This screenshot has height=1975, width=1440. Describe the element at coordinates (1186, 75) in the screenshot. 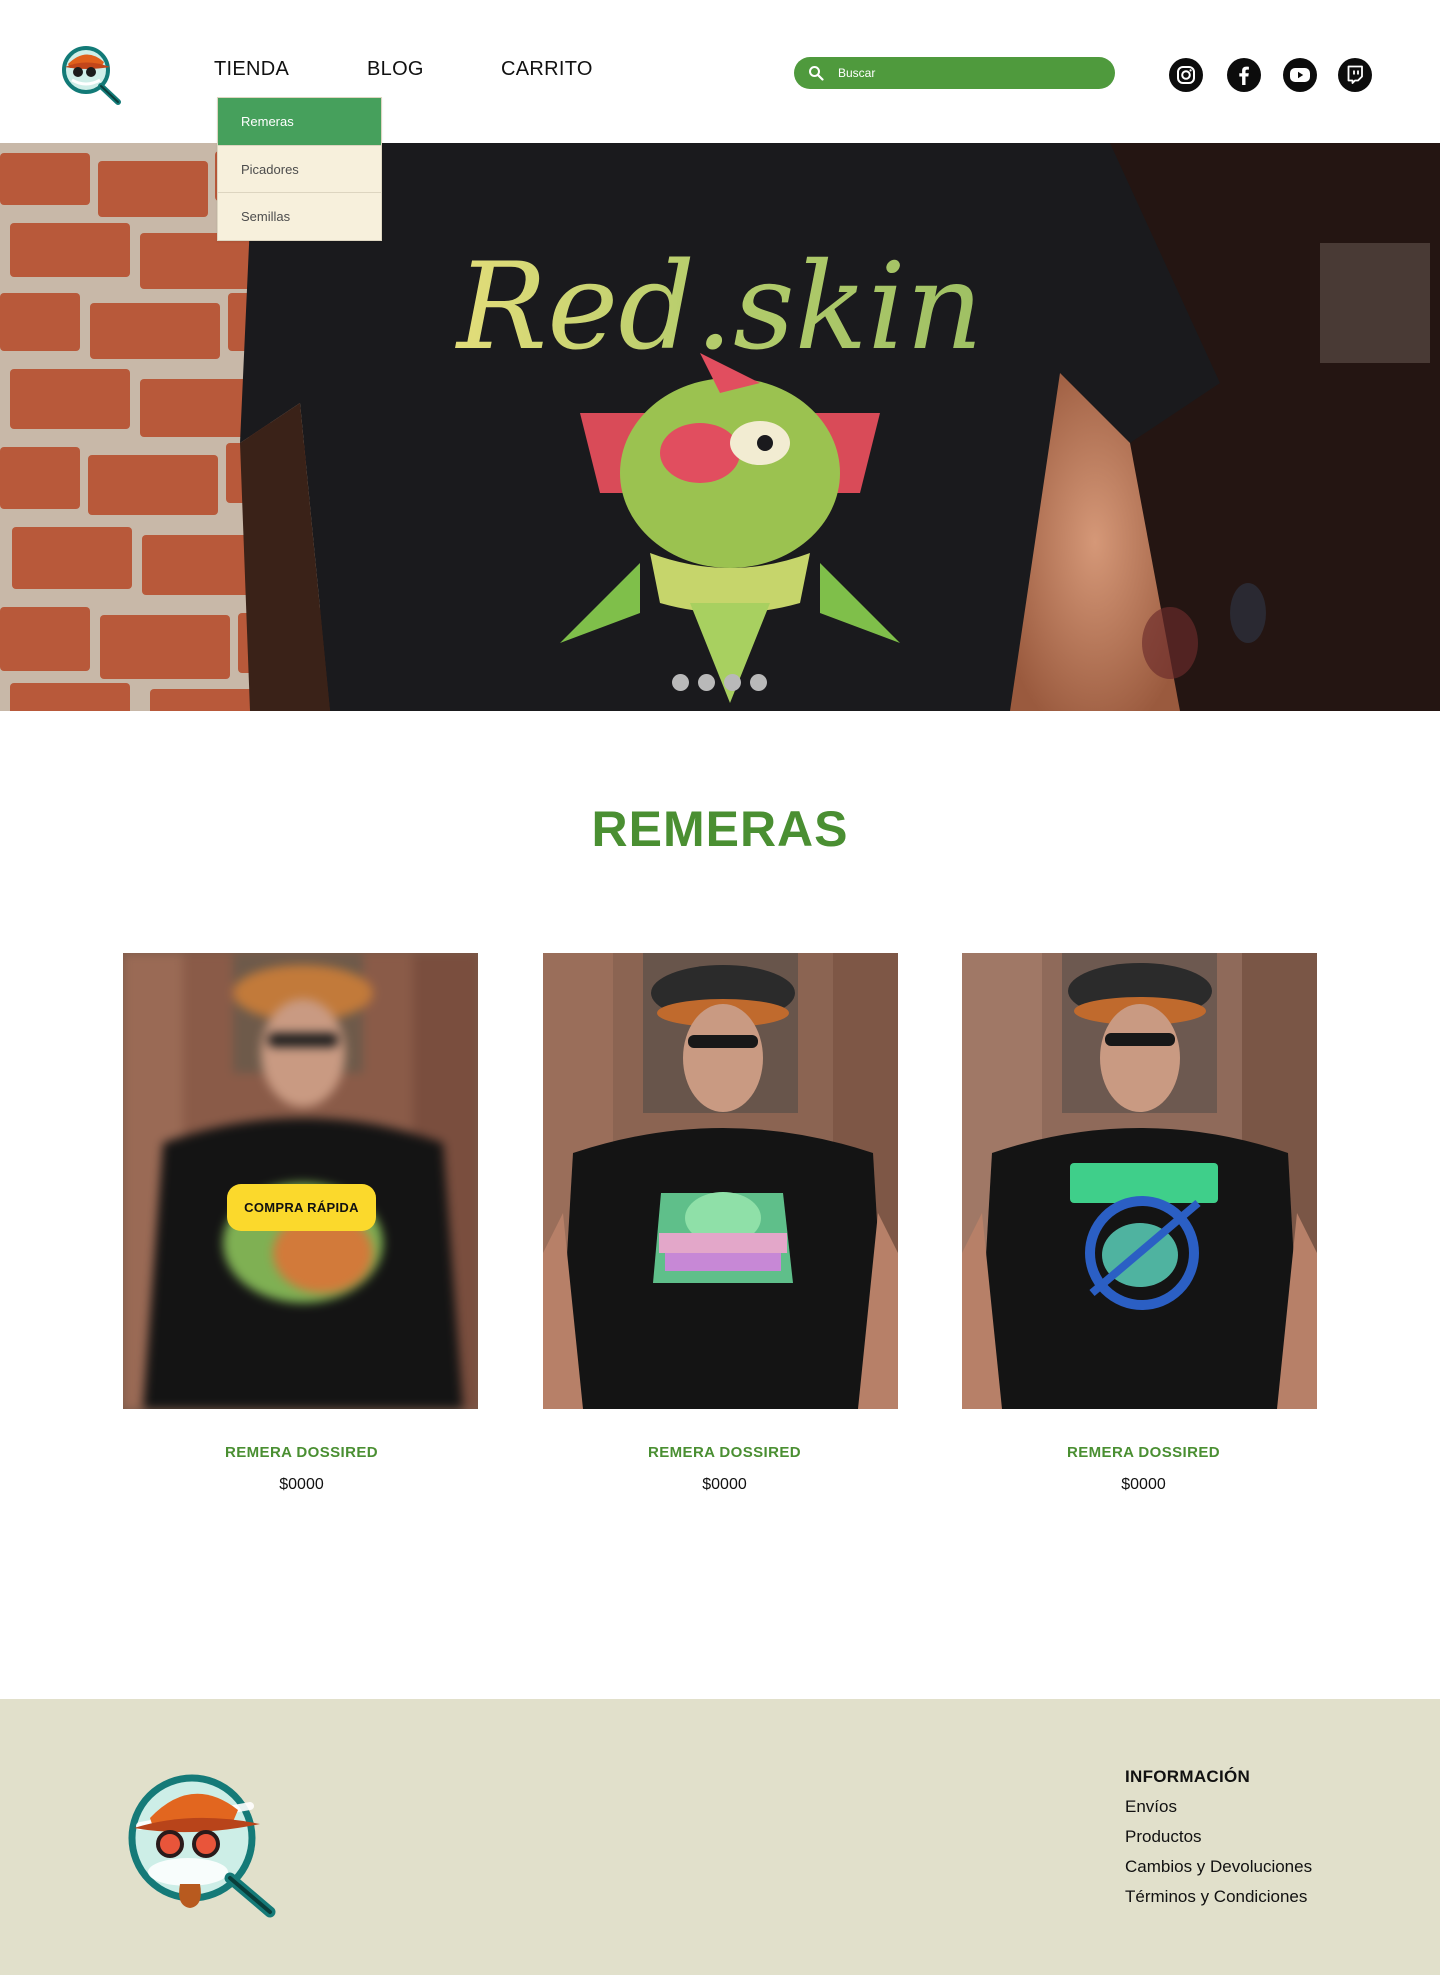

I see `instagram-icon` at that location.